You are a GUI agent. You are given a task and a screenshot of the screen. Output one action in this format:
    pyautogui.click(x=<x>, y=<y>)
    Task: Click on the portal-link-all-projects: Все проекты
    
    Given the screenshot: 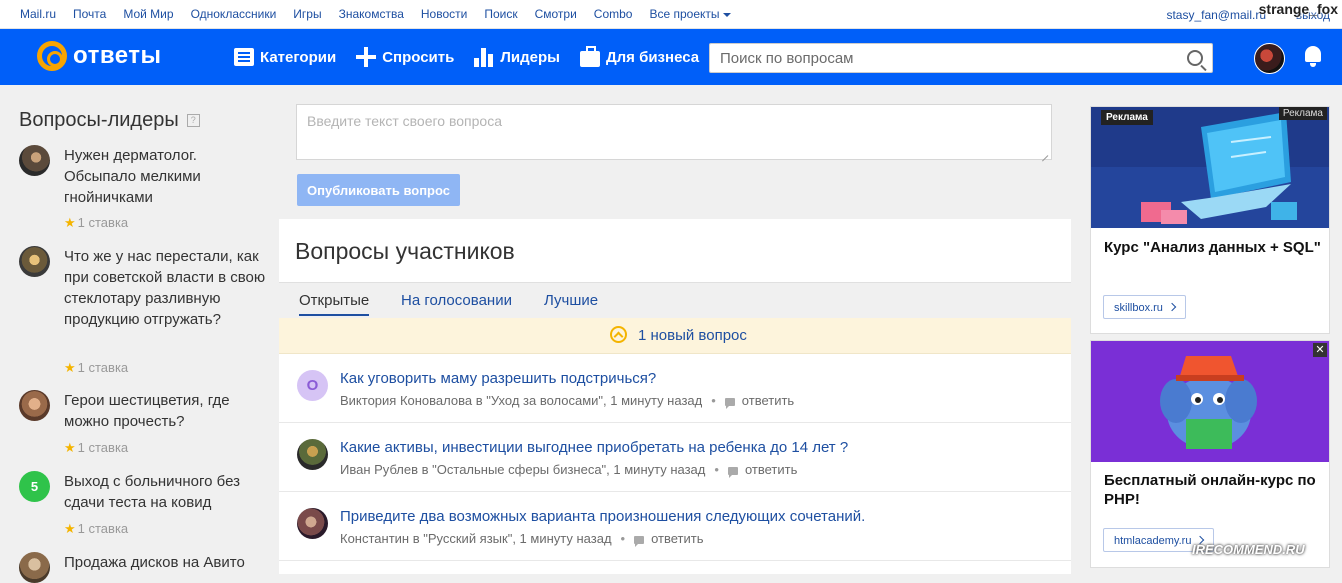 What is the action you would take?
    pyautogui.click(x=690, y=14)
    